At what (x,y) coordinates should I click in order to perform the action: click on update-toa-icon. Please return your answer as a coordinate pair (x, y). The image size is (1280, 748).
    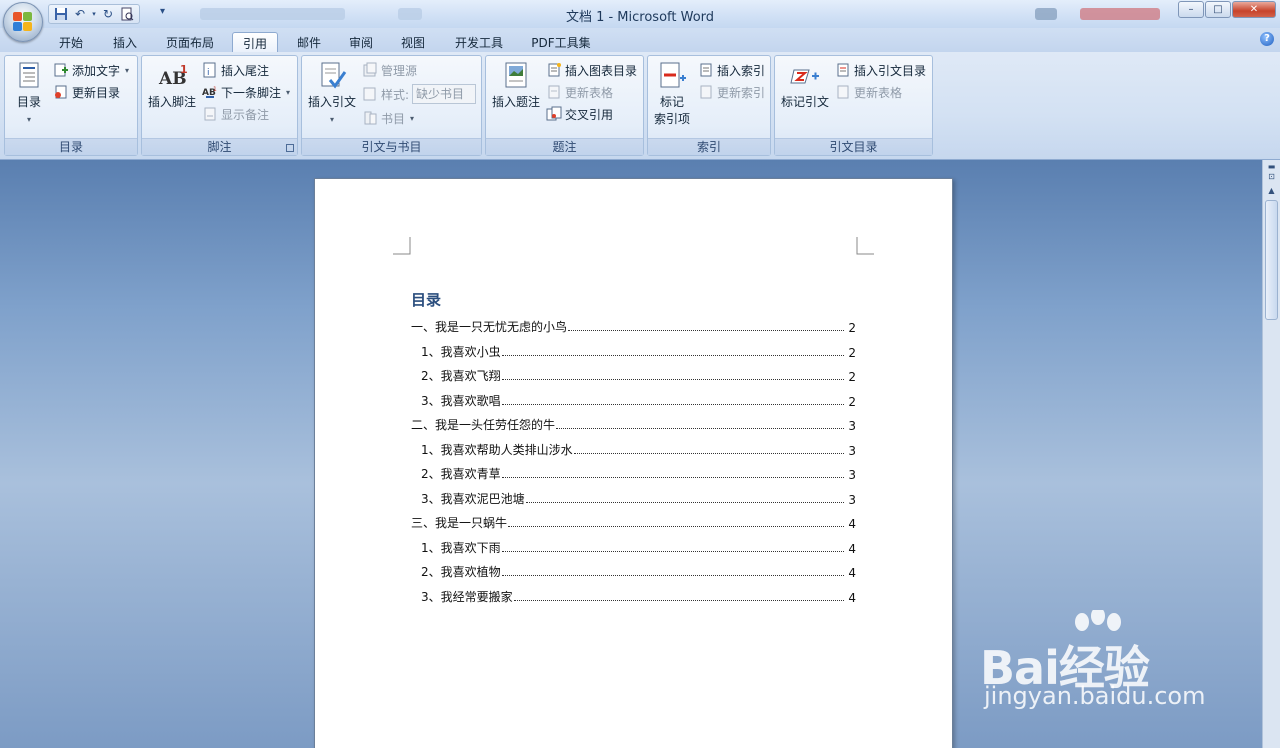
    Looking at the image, I should click on (843, 92).